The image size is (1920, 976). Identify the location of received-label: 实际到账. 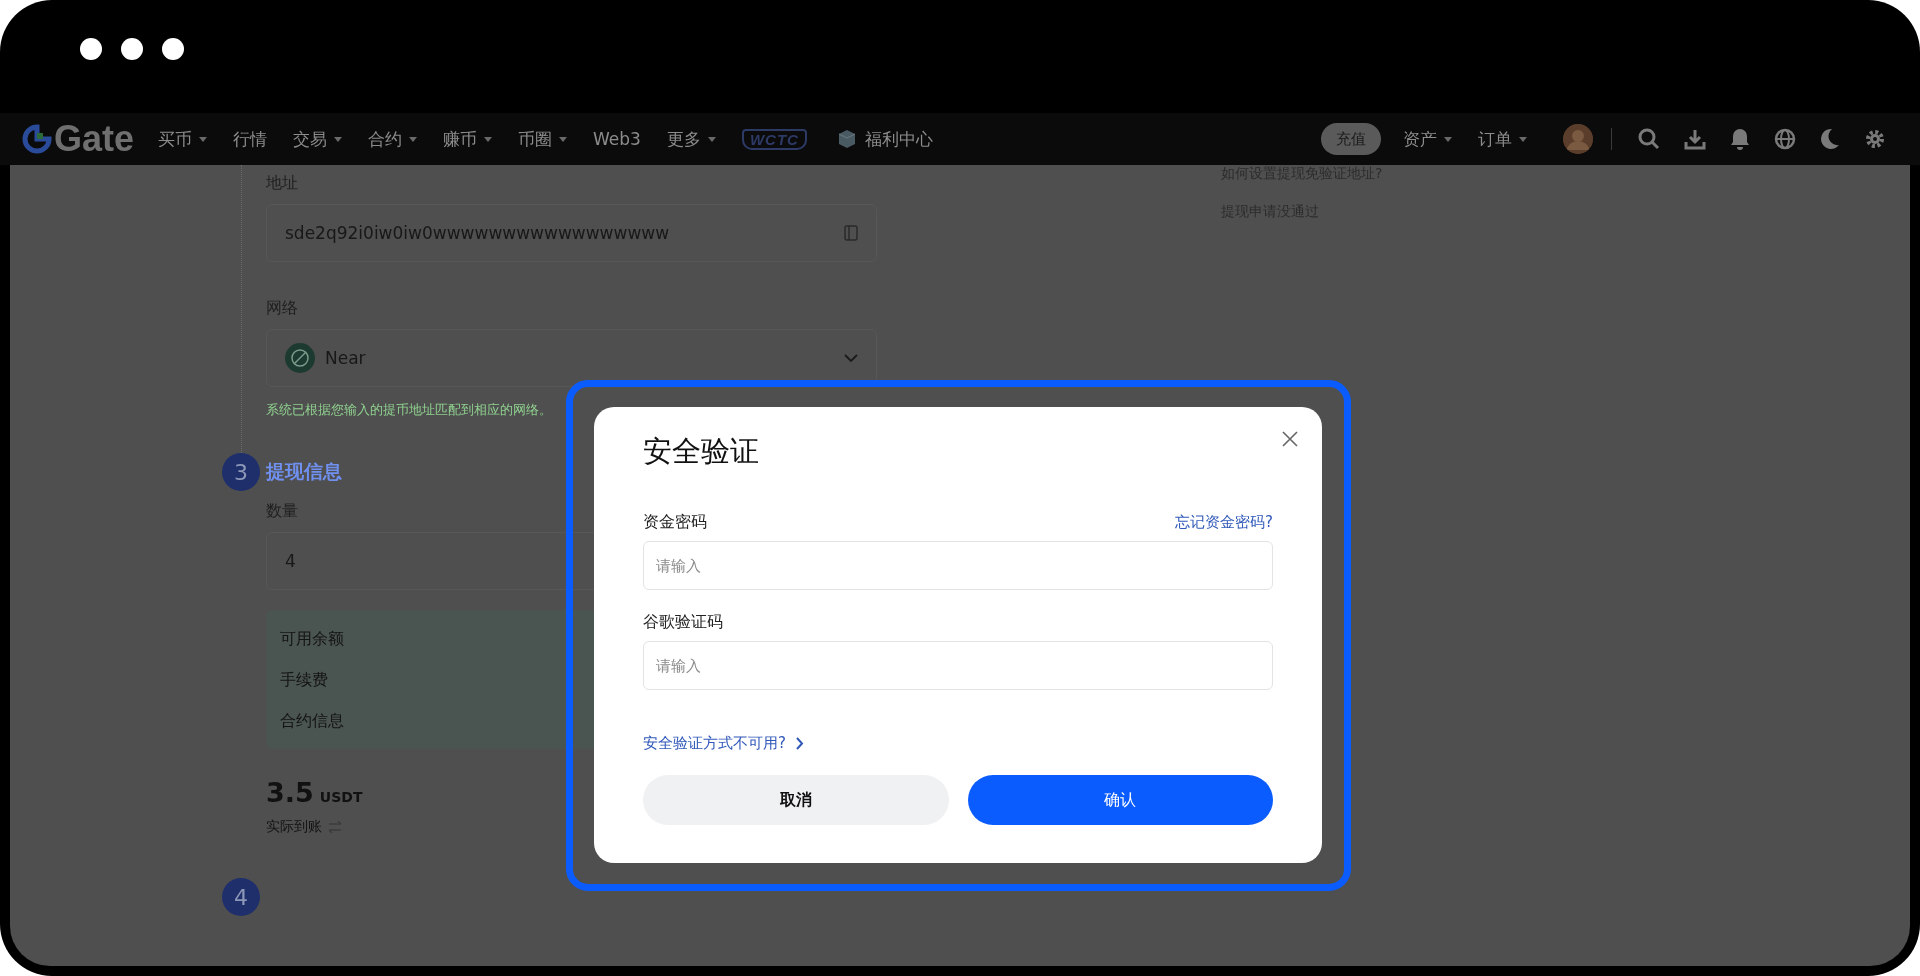
(294, 827).